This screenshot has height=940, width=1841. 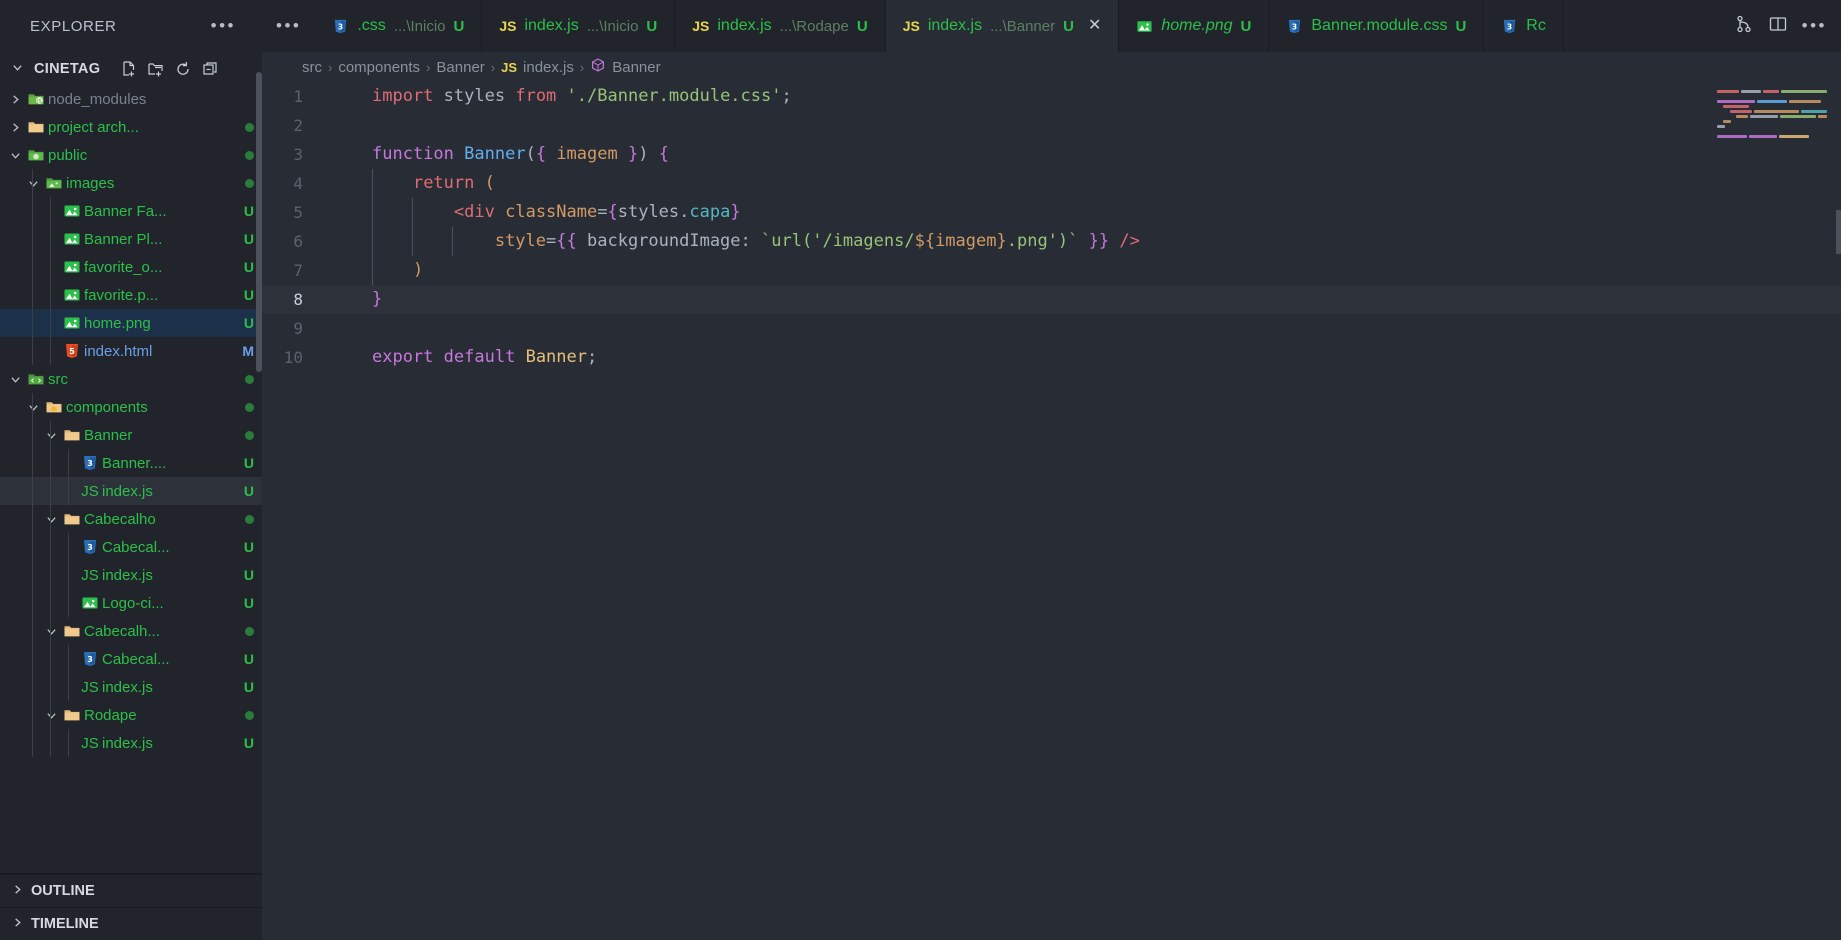 I want to click on folder-images-icon, so click(x=54, y=183).